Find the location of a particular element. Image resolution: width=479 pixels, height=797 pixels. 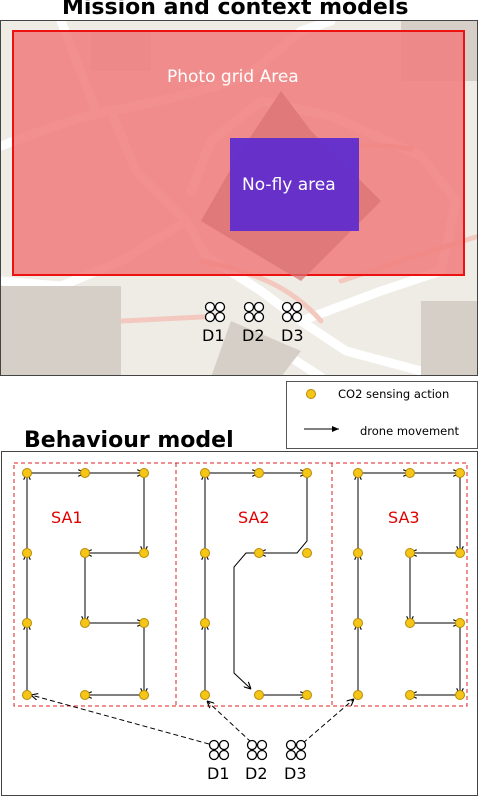

bottom-drone-group is located at coordinates (257, 750).